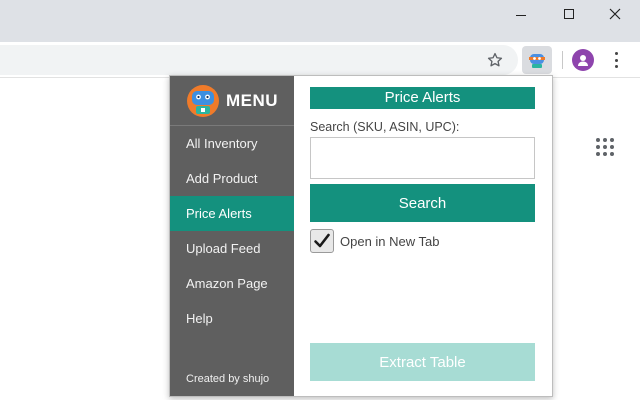 This screenshot has width=640, height=400. Describe the element at coordinates (232, 318) in the screenshot. I see `sidebar-item-help: Help` at that location.